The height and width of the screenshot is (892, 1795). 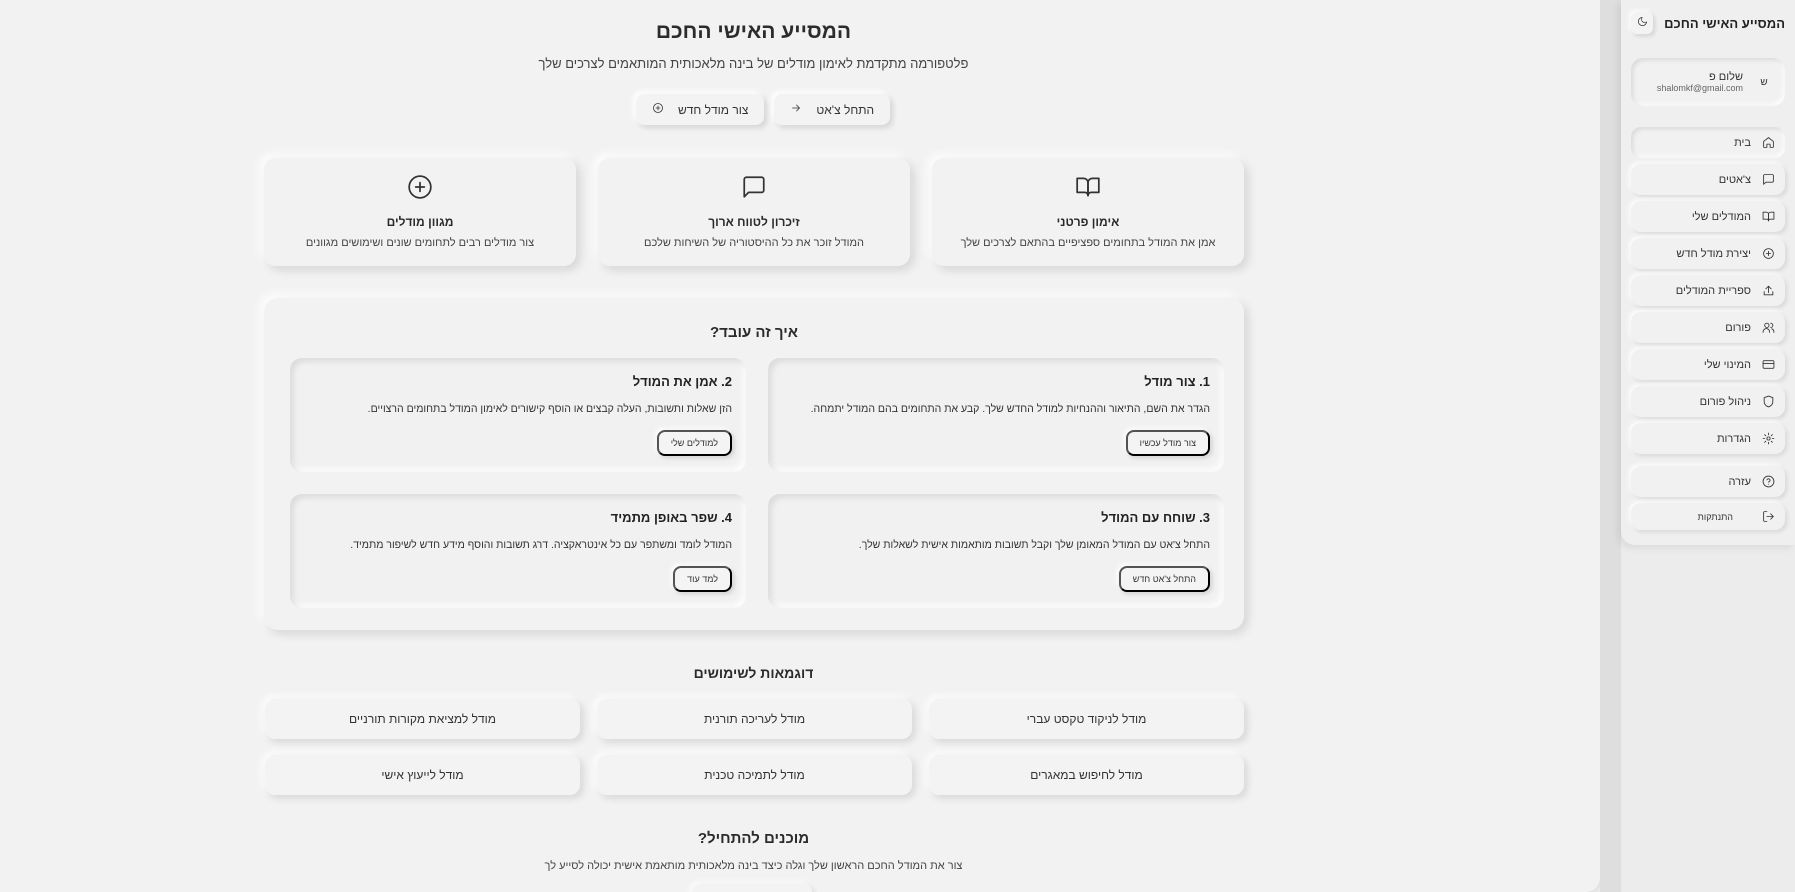 What do you see at coordinates (753, 673) in the screenshot?
I see `examples-title: דוגמאות לשימושים` at bounding box center [753, 673].